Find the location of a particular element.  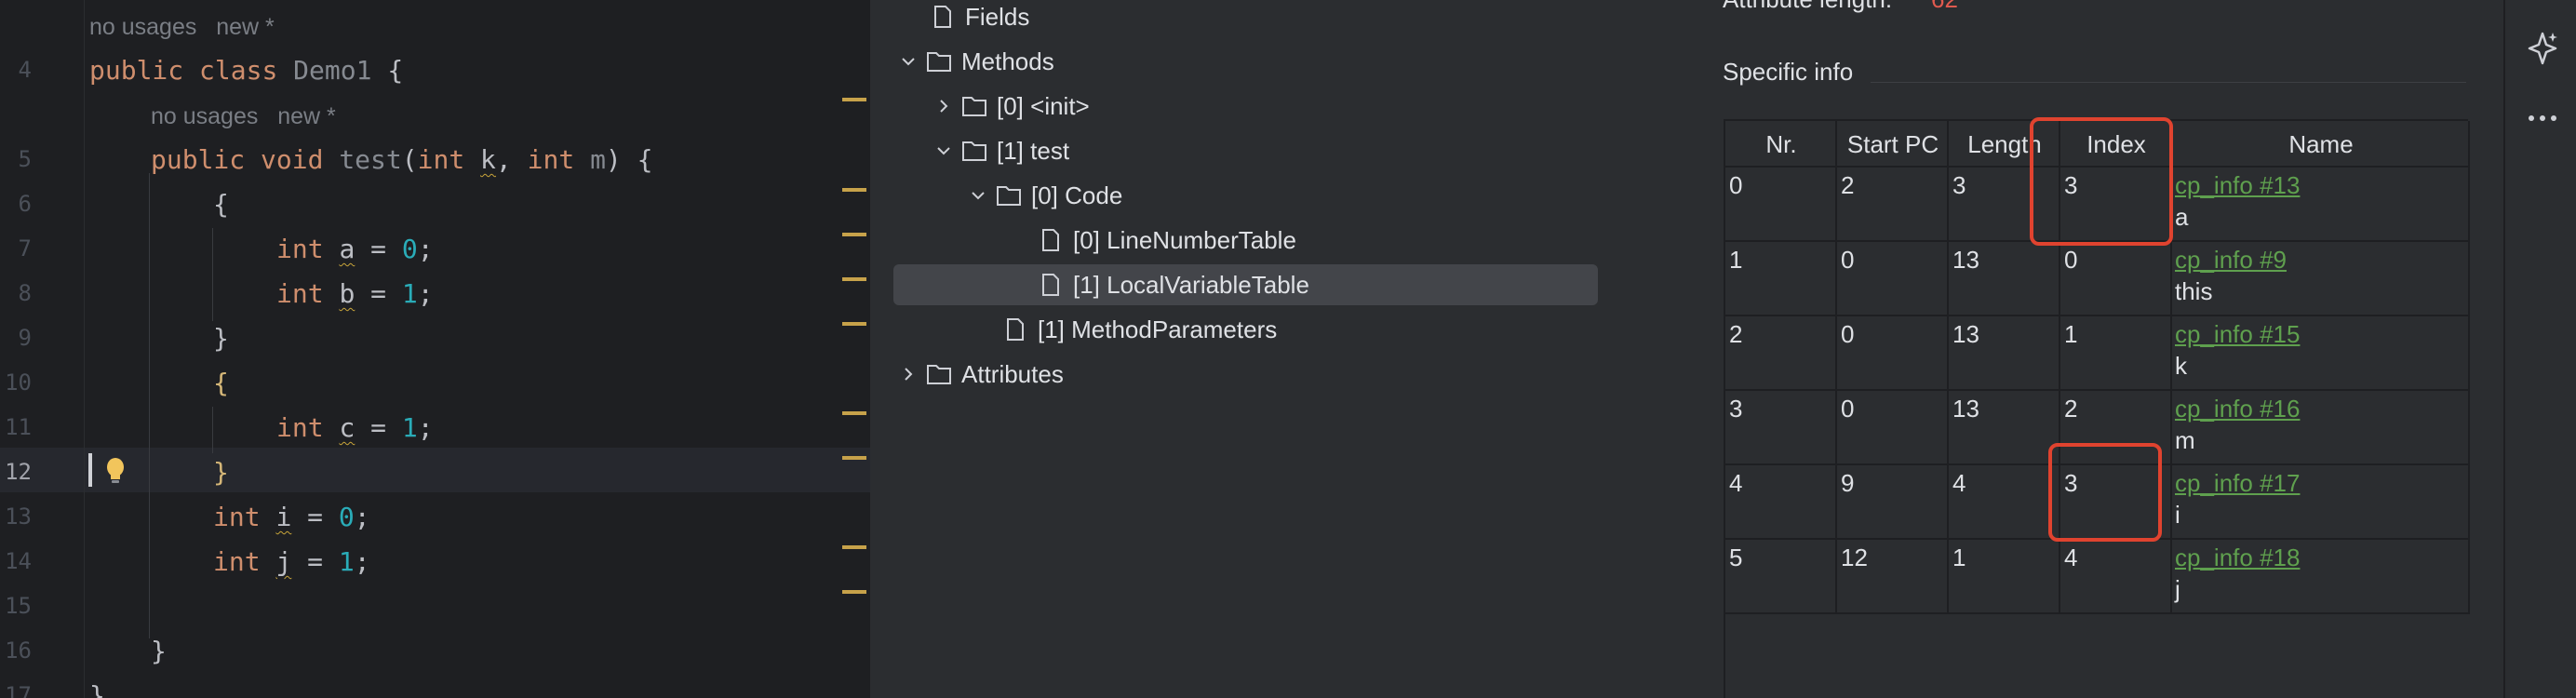

cp-info-link: cp_info #13 is located at coordinates (2237, 186).